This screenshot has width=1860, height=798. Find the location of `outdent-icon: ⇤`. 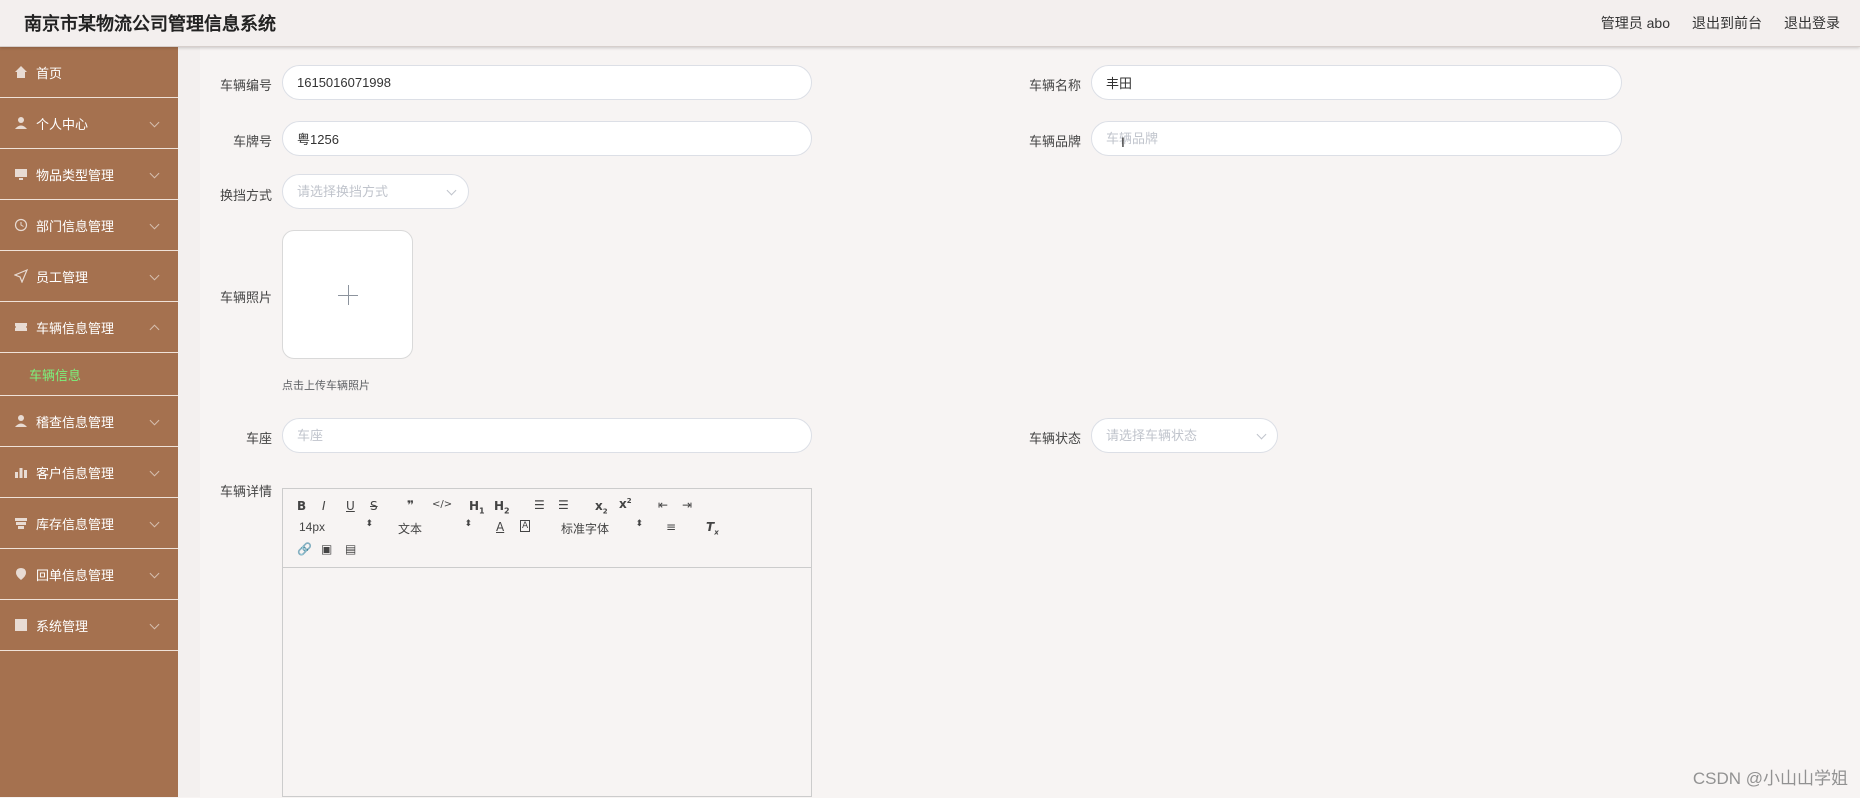

outdent-icon: ⇤ is located at coordinates (663, 505).